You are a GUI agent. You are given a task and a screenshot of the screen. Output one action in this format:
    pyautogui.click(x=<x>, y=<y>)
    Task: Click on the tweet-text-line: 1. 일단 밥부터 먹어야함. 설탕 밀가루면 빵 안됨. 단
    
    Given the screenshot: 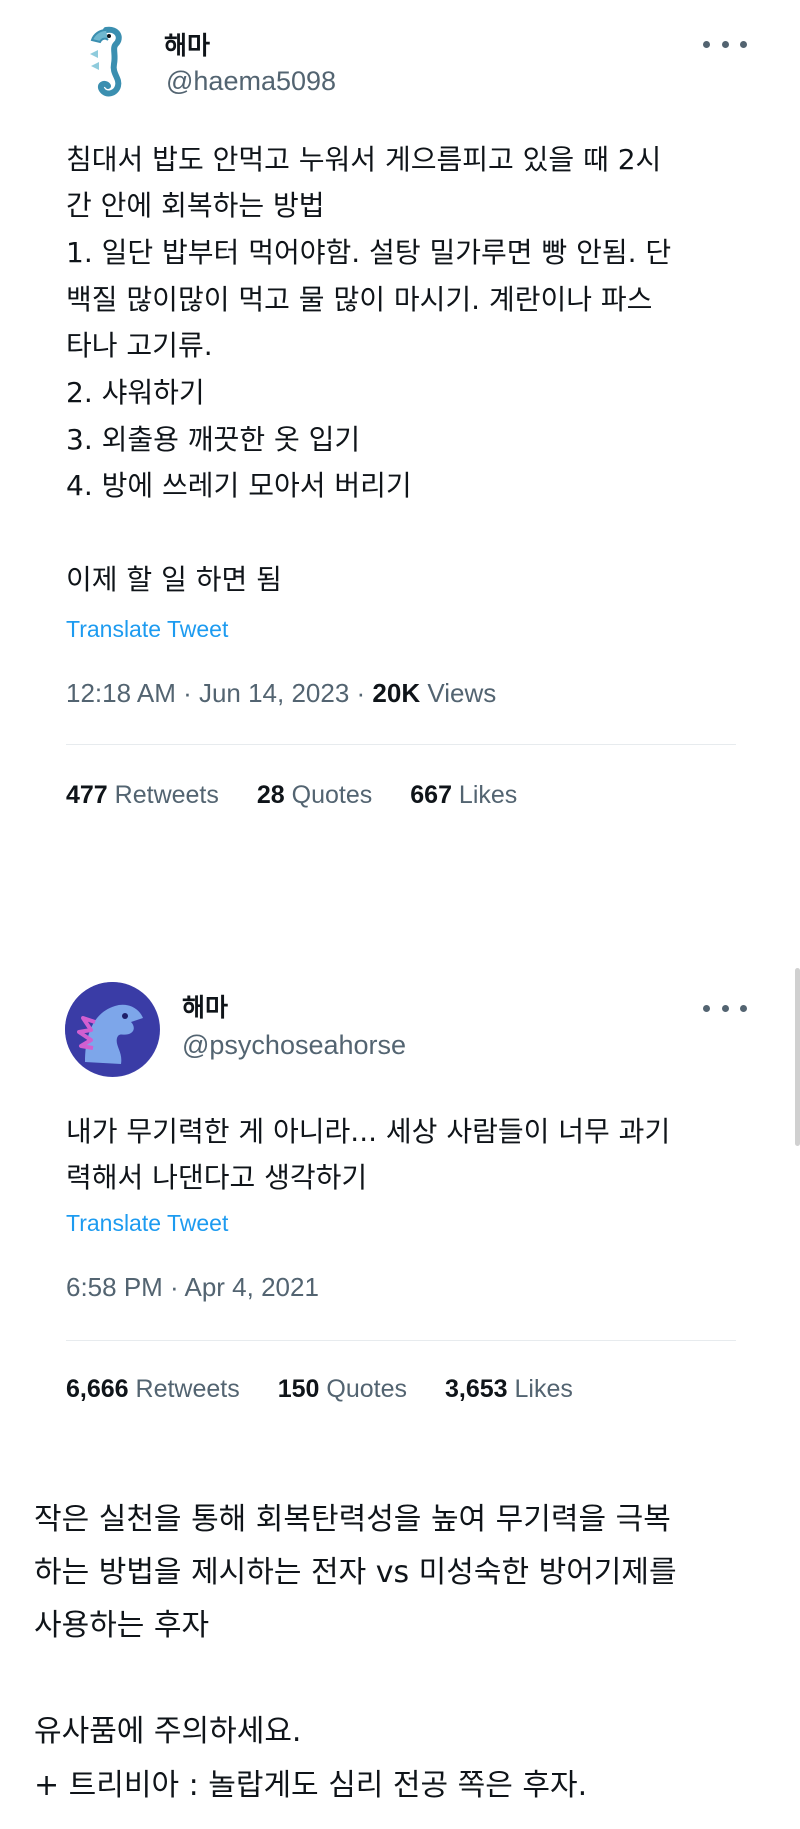 What is the action you would take?
    pyautogui.click(x=369, y=252)
    